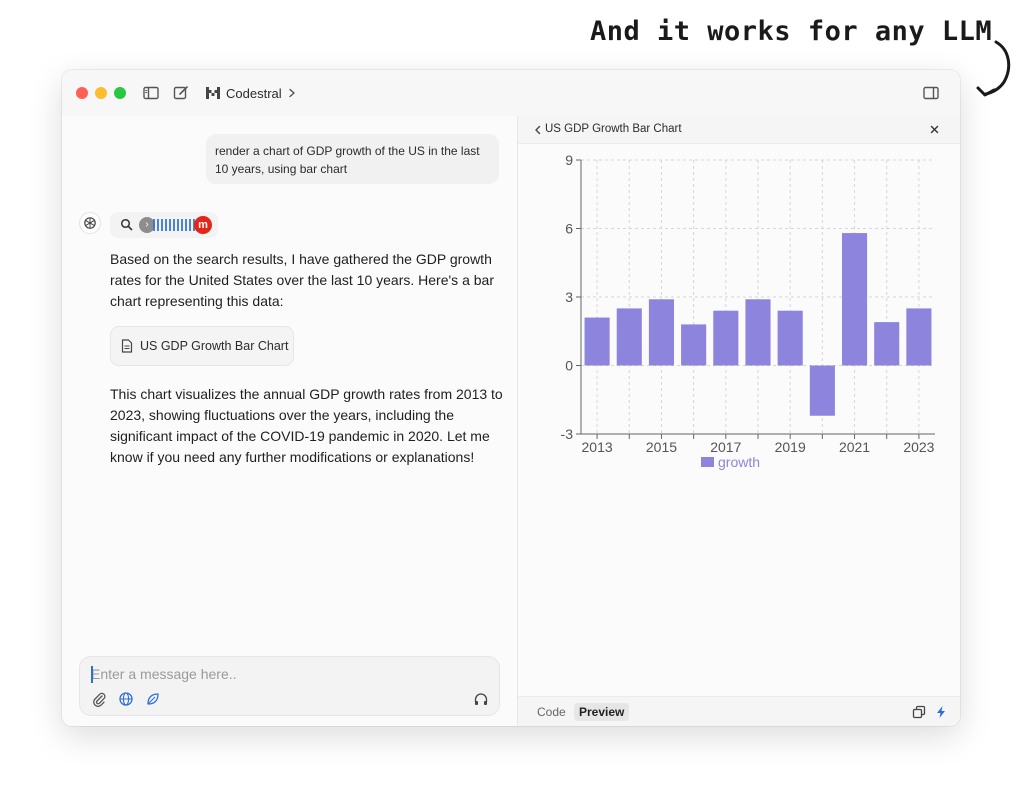 Image resolution: width=1024 pixels, height=803 pixels. What do you see at coordinates (203, 225) in the screenshot?
I see `source-badge-icon: m` at bounding box center [203, 225].